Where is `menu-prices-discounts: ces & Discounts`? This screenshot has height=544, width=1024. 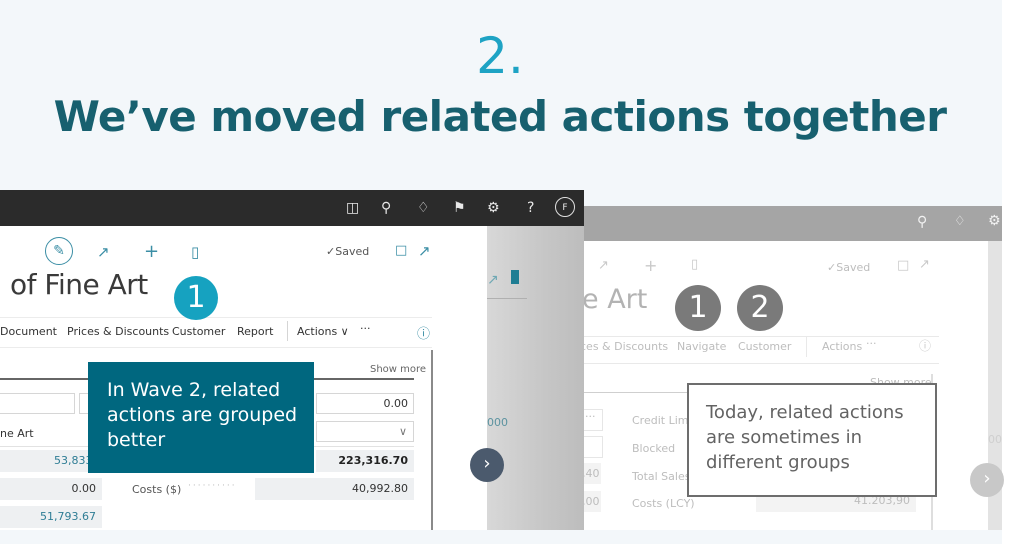
menu-prices-discounts: ces & Discounts is located at coordinates (626, 346).